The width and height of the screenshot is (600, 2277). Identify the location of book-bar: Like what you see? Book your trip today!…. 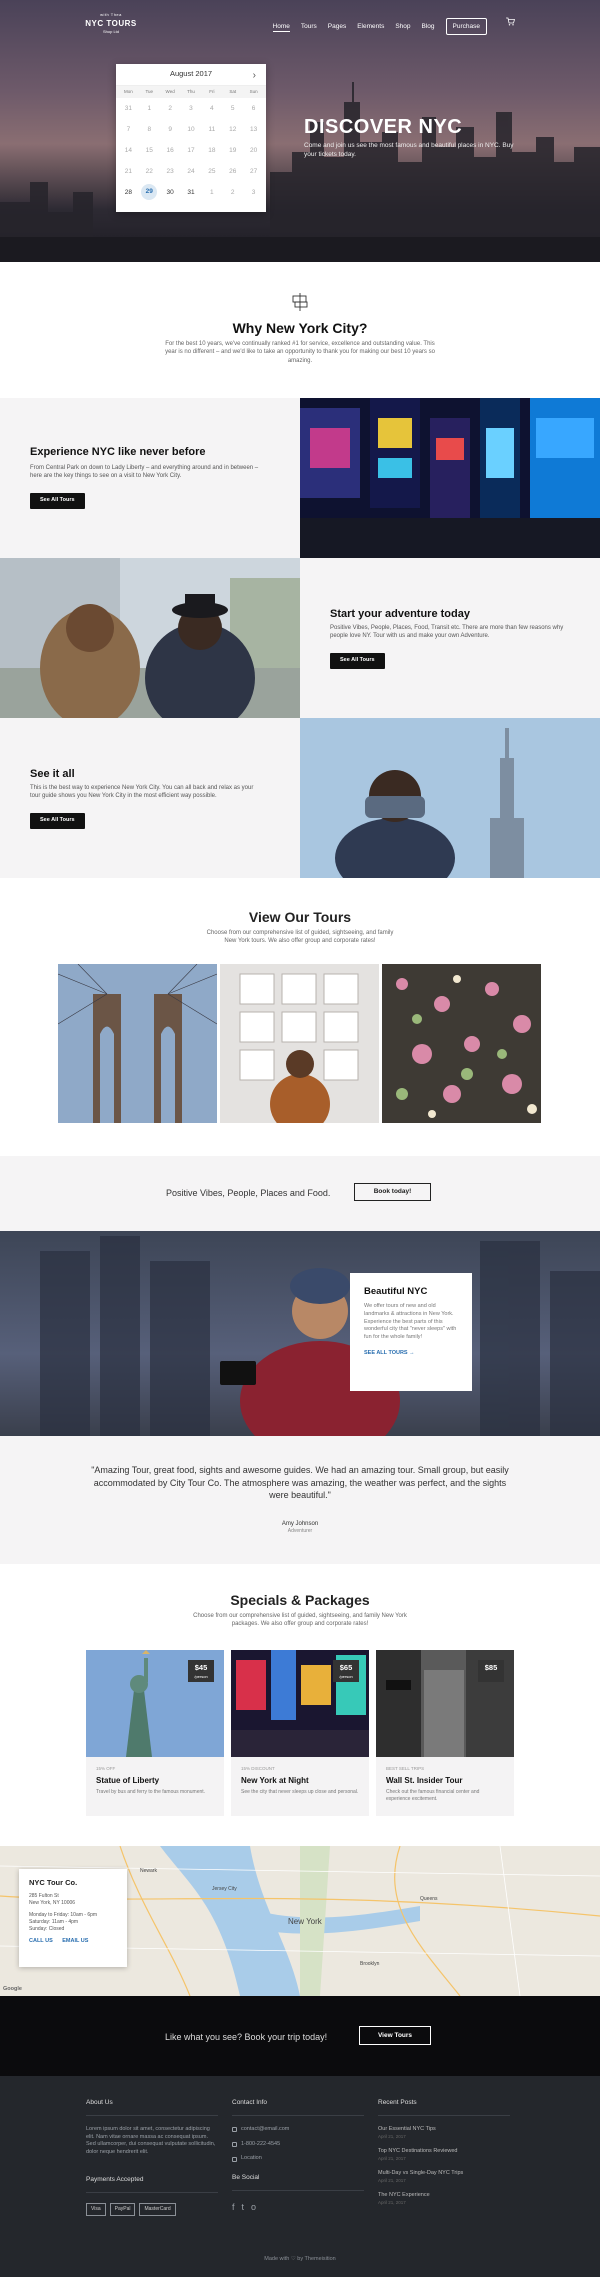
(300, 2036).